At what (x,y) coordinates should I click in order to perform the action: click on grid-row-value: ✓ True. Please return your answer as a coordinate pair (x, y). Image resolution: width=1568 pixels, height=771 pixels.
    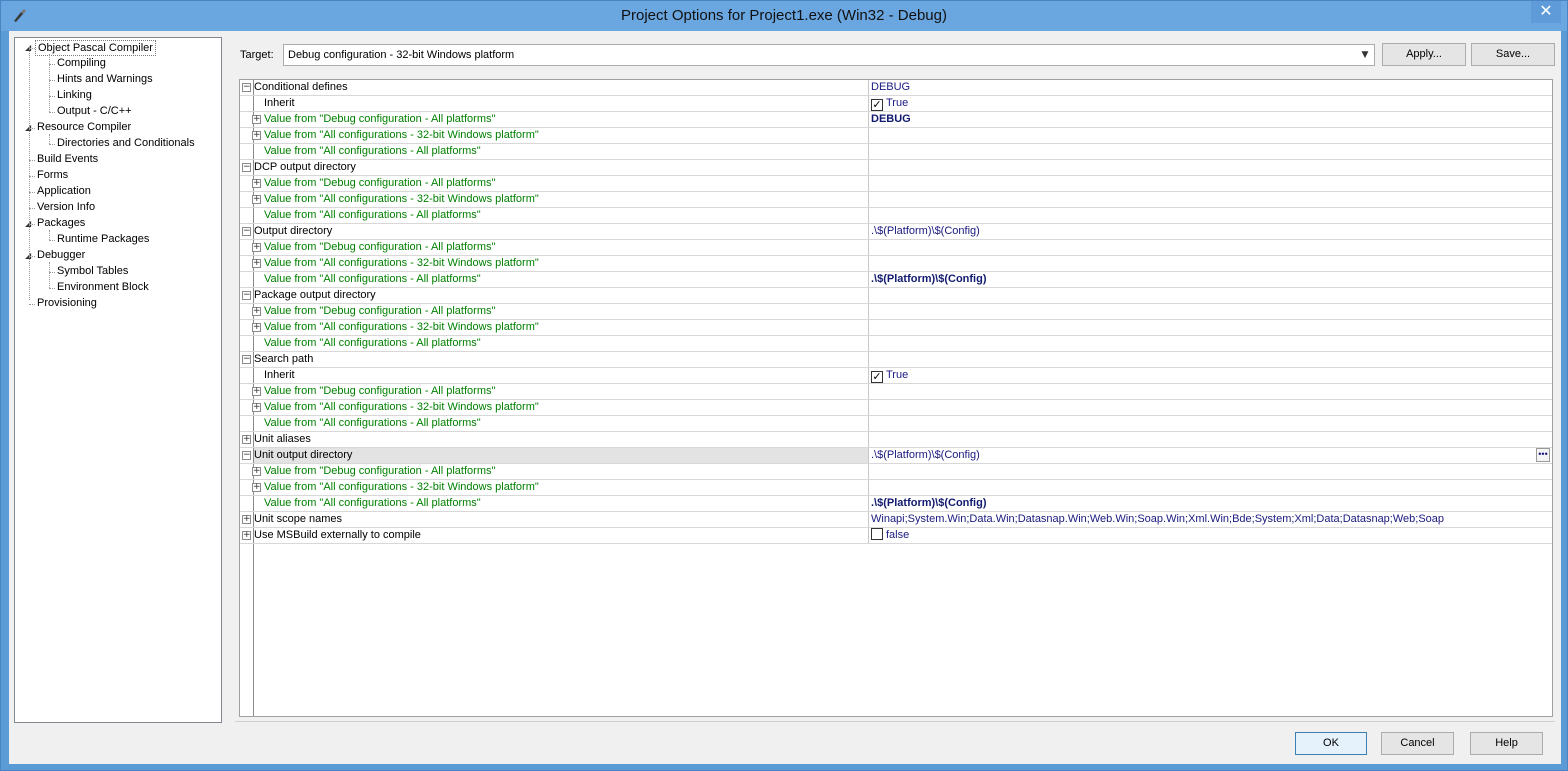
    Looking at the image, I should click on (1210, 375).